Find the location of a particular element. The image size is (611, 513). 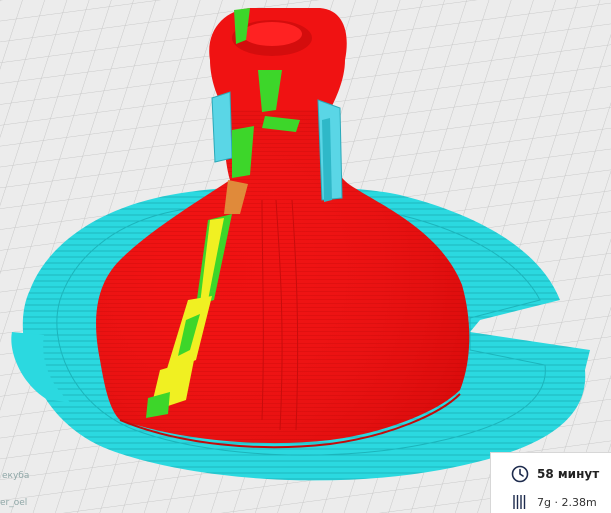

bed-label-2: er_oel is located at coordinates (14, 503).